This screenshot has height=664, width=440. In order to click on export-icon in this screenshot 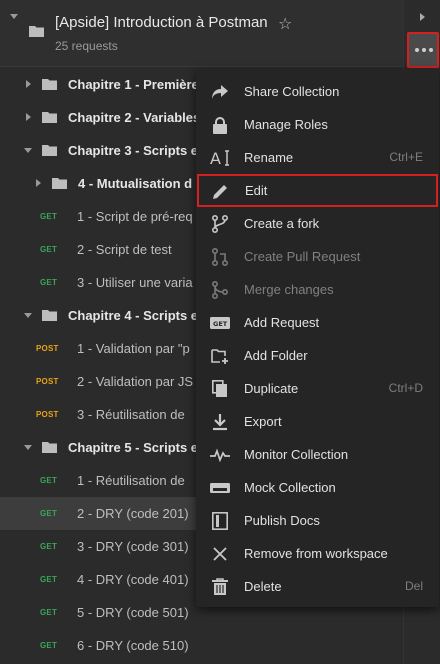, I will do `click(220, 422)`.